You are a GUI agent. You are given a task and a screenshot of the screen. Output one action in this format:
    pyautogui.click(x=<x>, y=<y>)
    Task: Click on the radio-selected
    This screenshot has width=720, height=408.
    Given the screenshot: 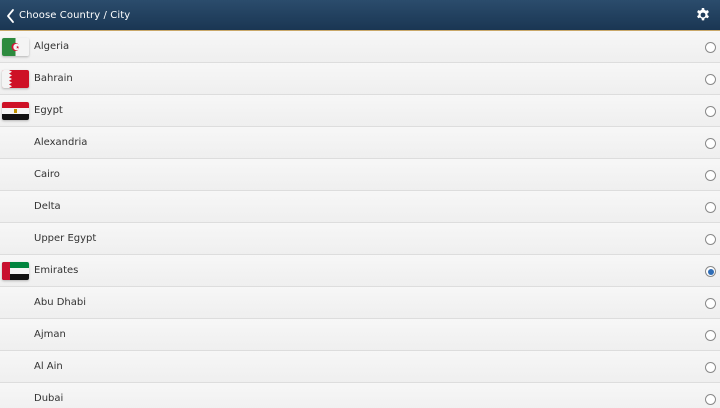 What is the action you would take?
    pyautogui.click(x=710, y=271)
    